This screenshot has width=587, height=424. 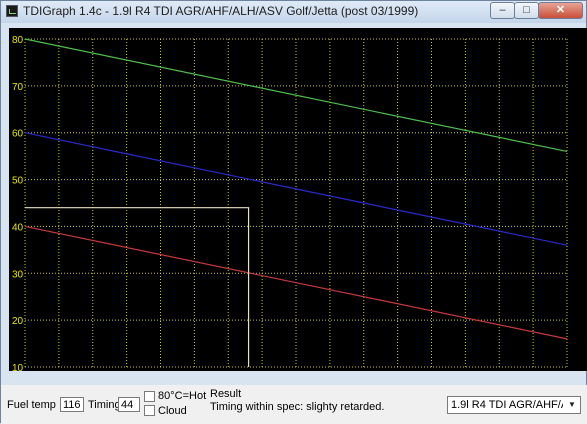 I want to click on engine-select: 1.9l R4 TDI AGR/AHF/ALH/ASV ▼, so click(x=514, y=405).